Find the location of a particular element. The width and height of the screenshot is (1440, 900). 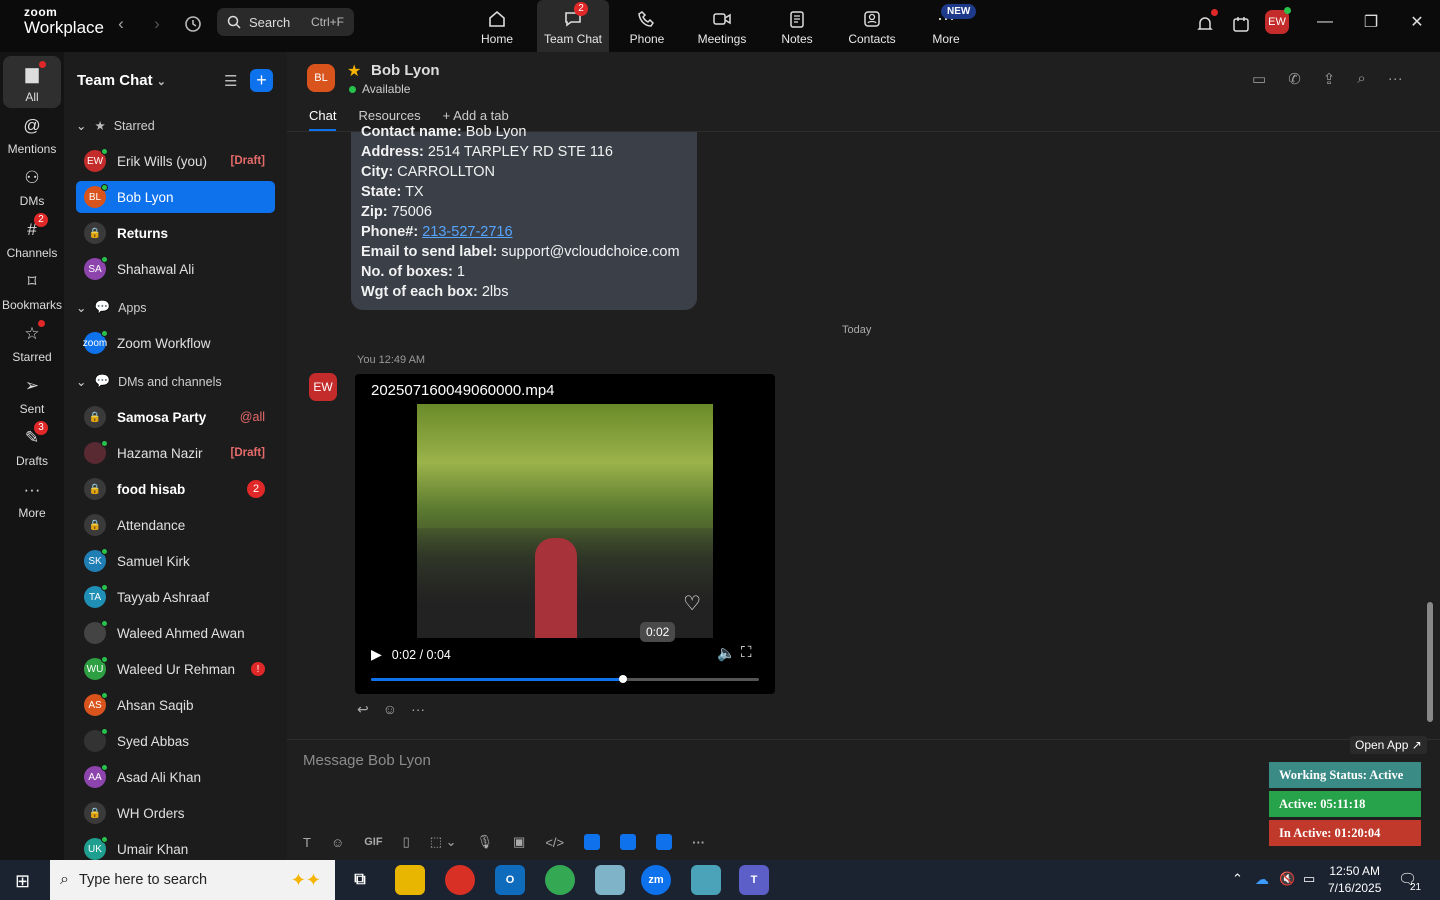

sidebar-item: AA Asad Ali Khan is located at coordinates (175, 777).